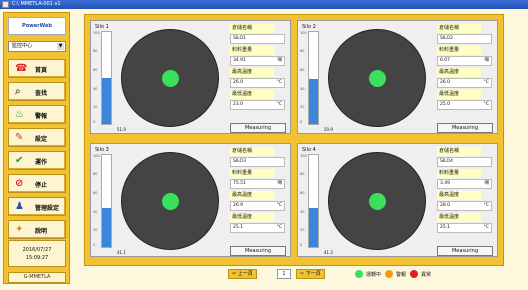 The height and width of the screenshot is (290, 528). I want to click on search-icon: ⌕, so click(18, 91).